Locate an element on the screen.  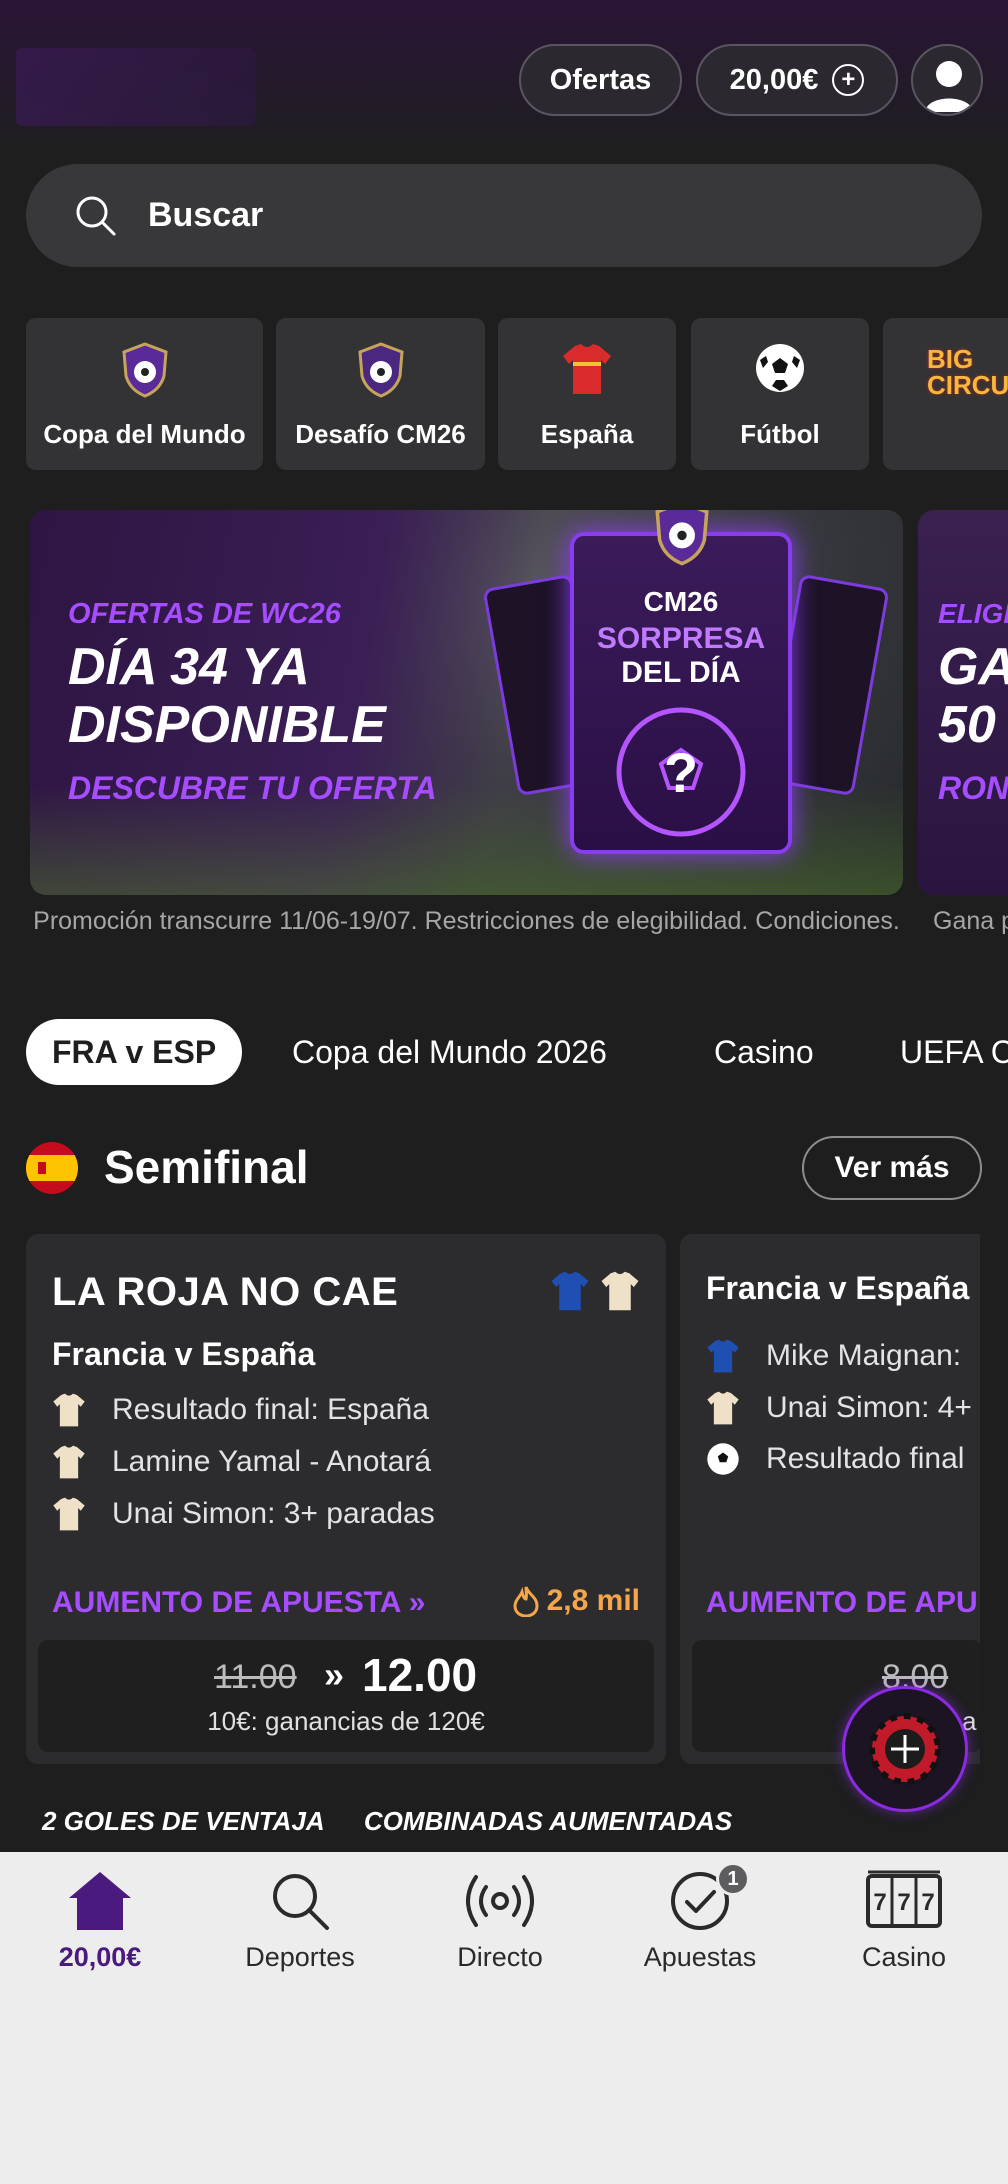
bet-selection-label: Resultado final is located at coordinates (865, 1458).